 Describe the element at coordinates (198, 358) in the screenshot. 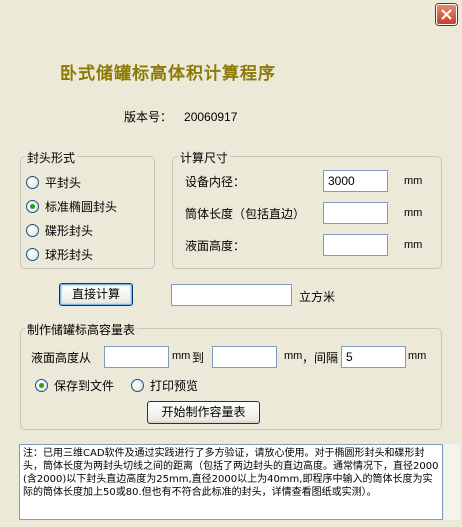

I see `to-label: 到` at that location.